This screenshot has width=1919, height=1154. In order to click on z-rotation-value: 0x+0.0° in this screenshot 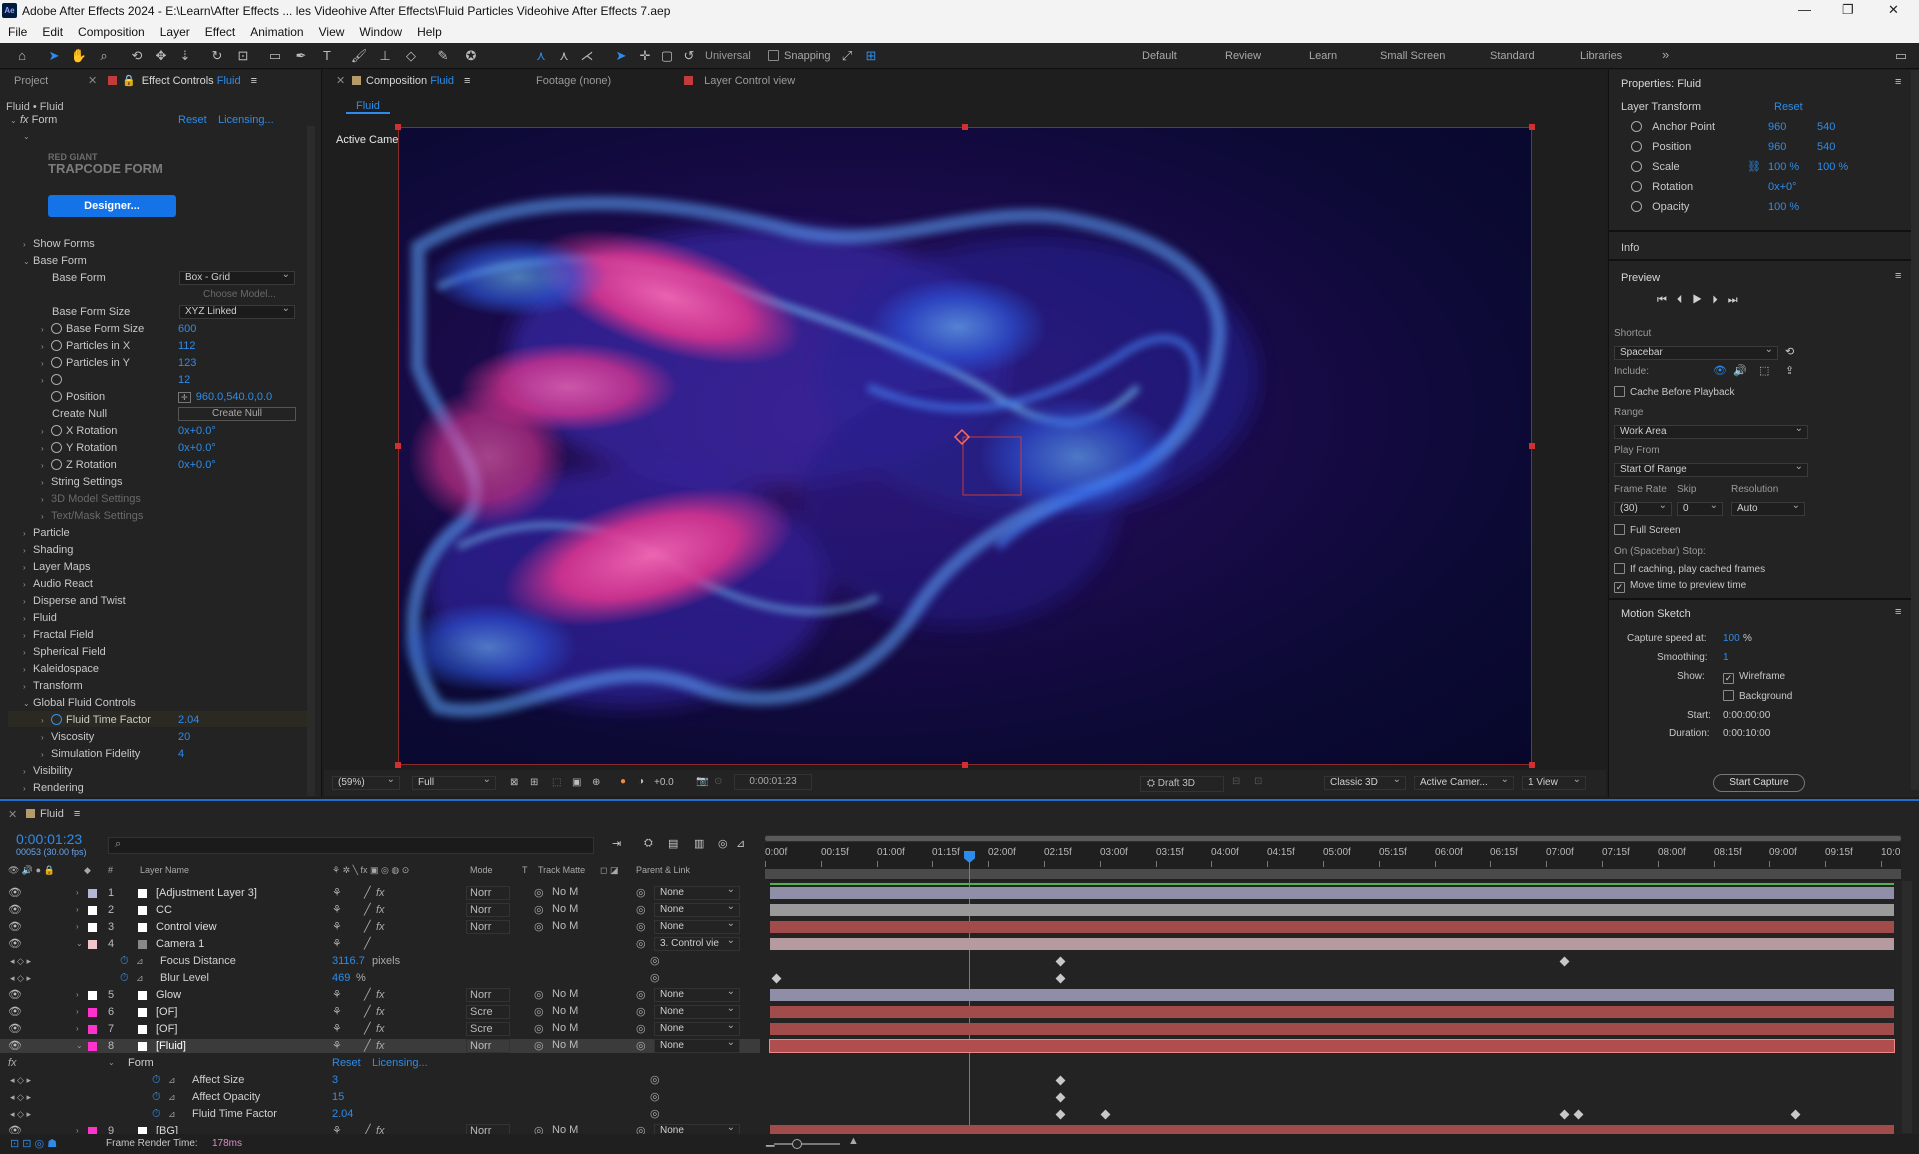, I will do `click(197, 465)`.